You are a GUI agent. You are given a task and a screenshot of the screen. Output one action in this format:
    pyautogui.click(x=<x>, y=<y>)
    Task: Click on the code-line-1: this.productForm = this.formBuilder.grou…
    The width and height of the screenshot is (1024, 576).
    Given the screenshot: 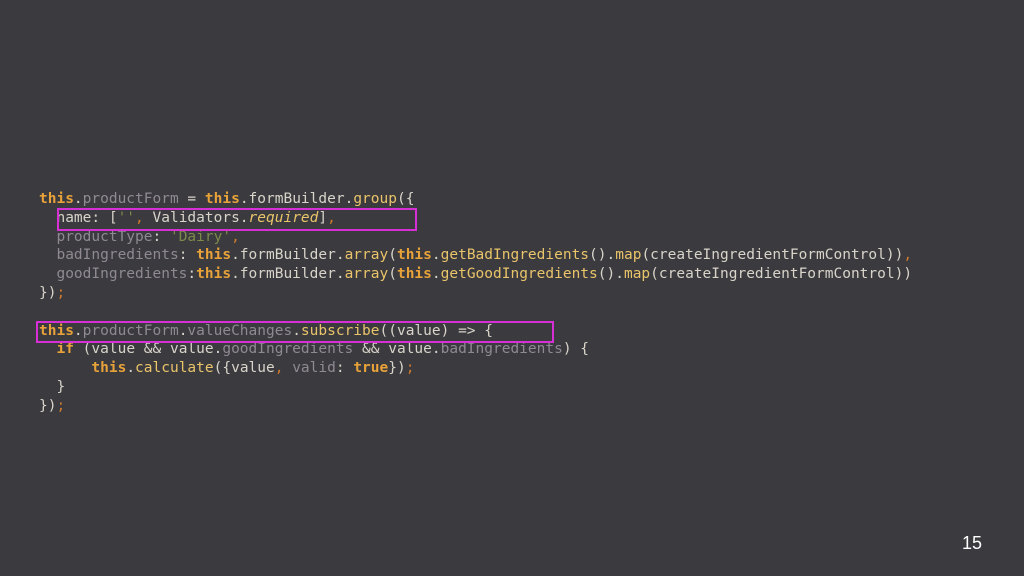 What is the action you would take?
    pyautogui.click(x=475, y=199)
    